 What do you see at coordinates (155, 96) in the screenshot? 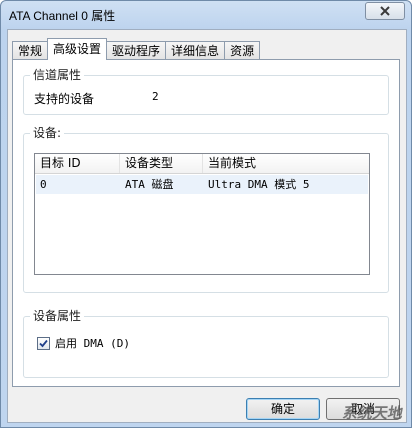
I see `supported-devices-value: 2` at bounding box center [155, 96].